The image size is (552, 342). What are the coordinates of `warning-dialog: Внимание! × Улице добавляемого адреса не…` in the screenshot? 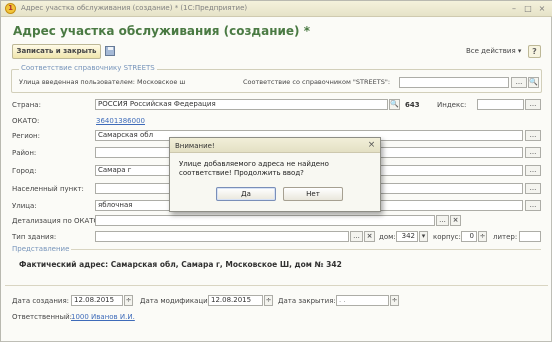 It's located at (275, 174).